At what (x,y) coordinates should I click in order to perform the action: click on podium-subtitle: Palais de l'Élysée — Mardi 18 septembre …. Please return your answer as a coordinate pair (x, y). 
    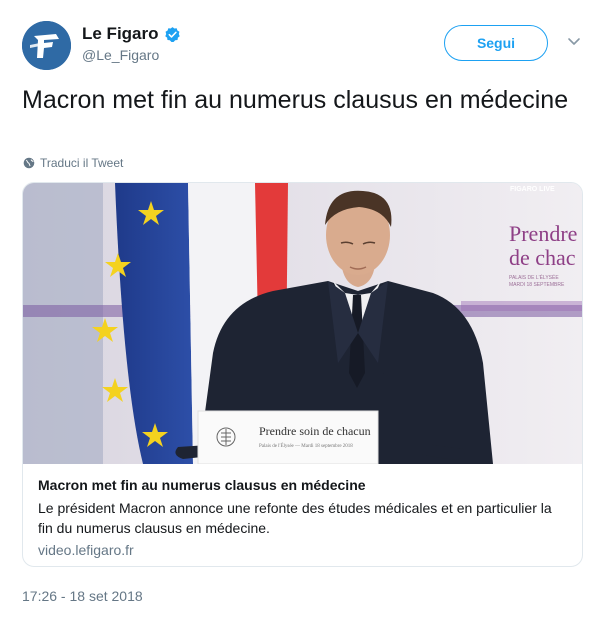
    Looking at the image, I should click on (306, 446).